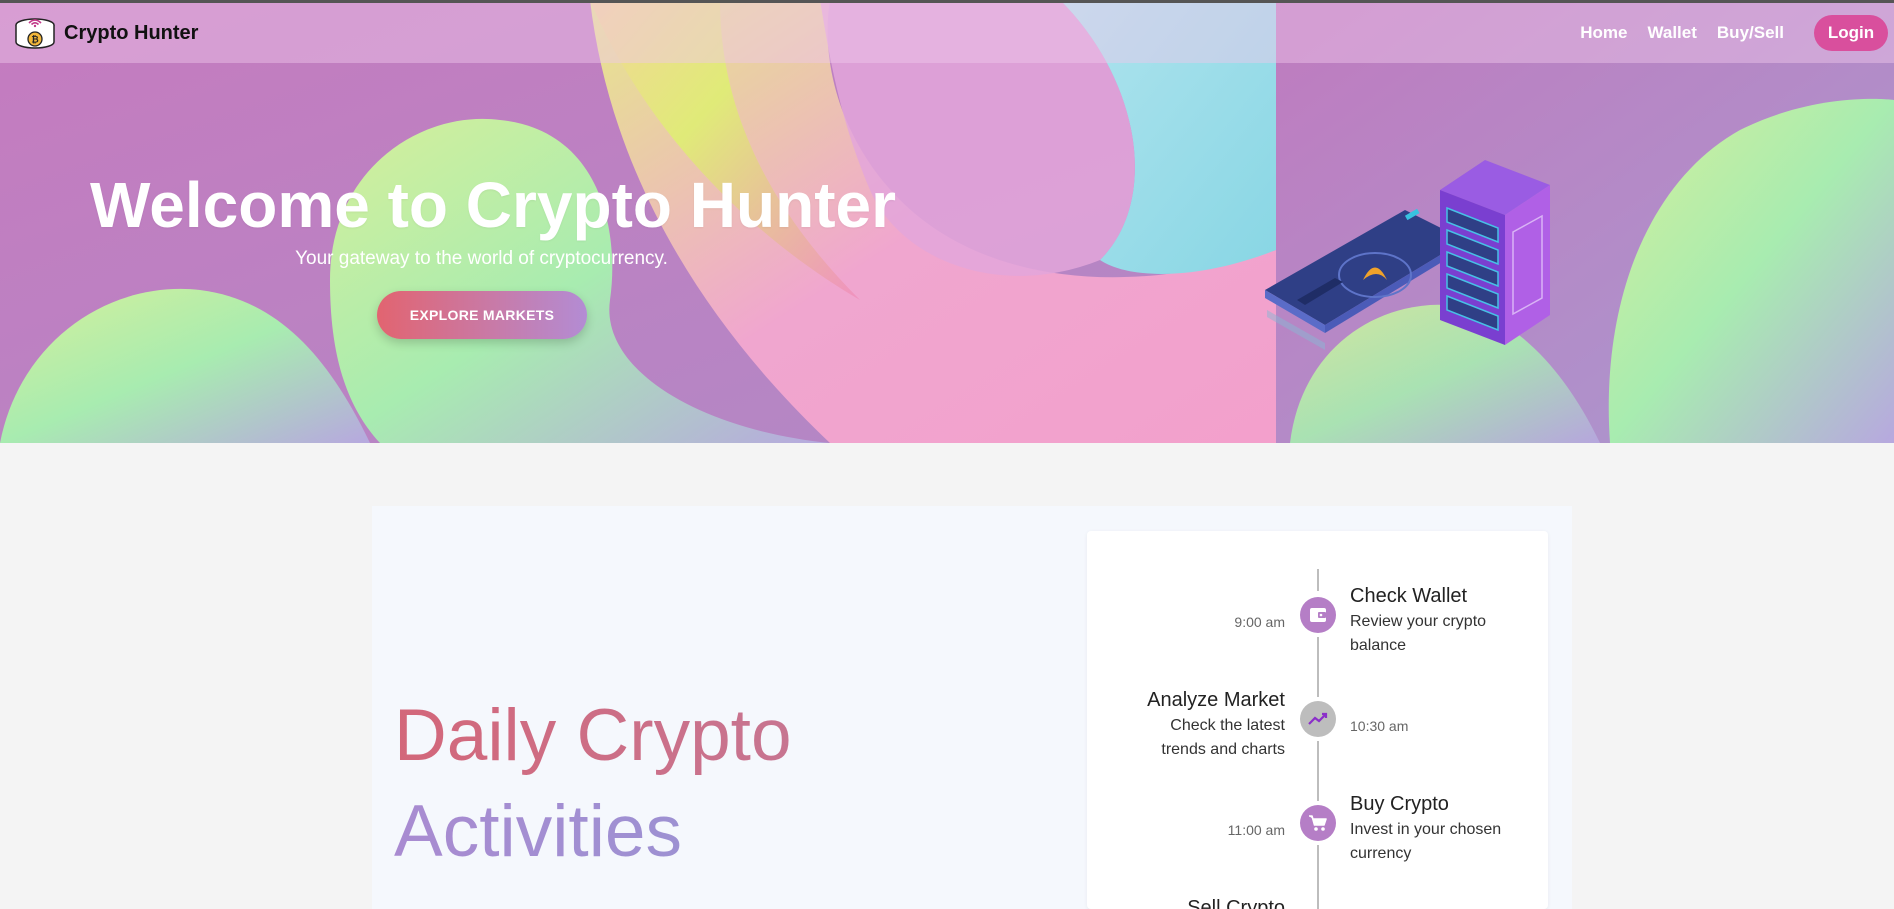 The width and height of the screenshot is (1894, 909). I want to click on trending-up-icon, so click(1318, 719).